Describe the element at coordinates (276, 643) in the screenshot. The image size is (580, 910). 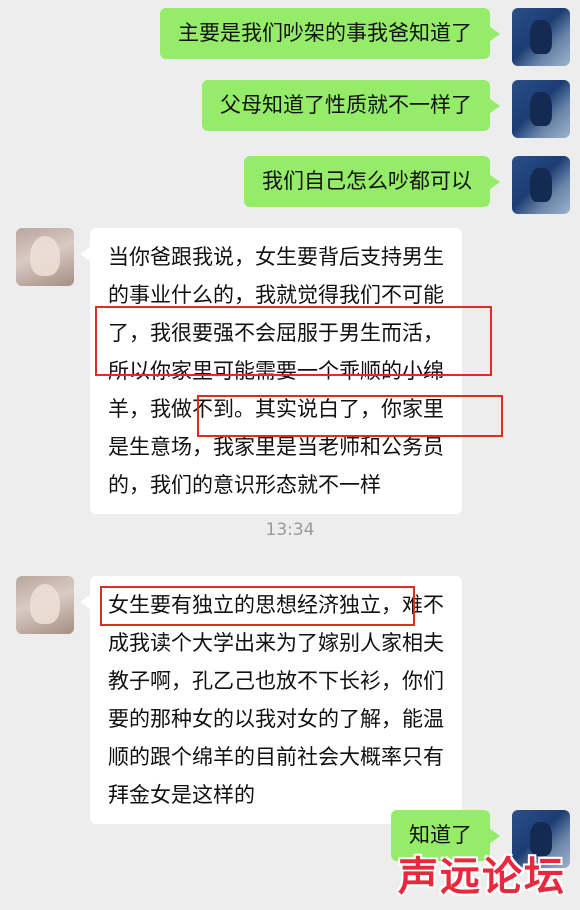
I see `message-line: 成我读个大学出来为了嫁别人家相夫` at that location.